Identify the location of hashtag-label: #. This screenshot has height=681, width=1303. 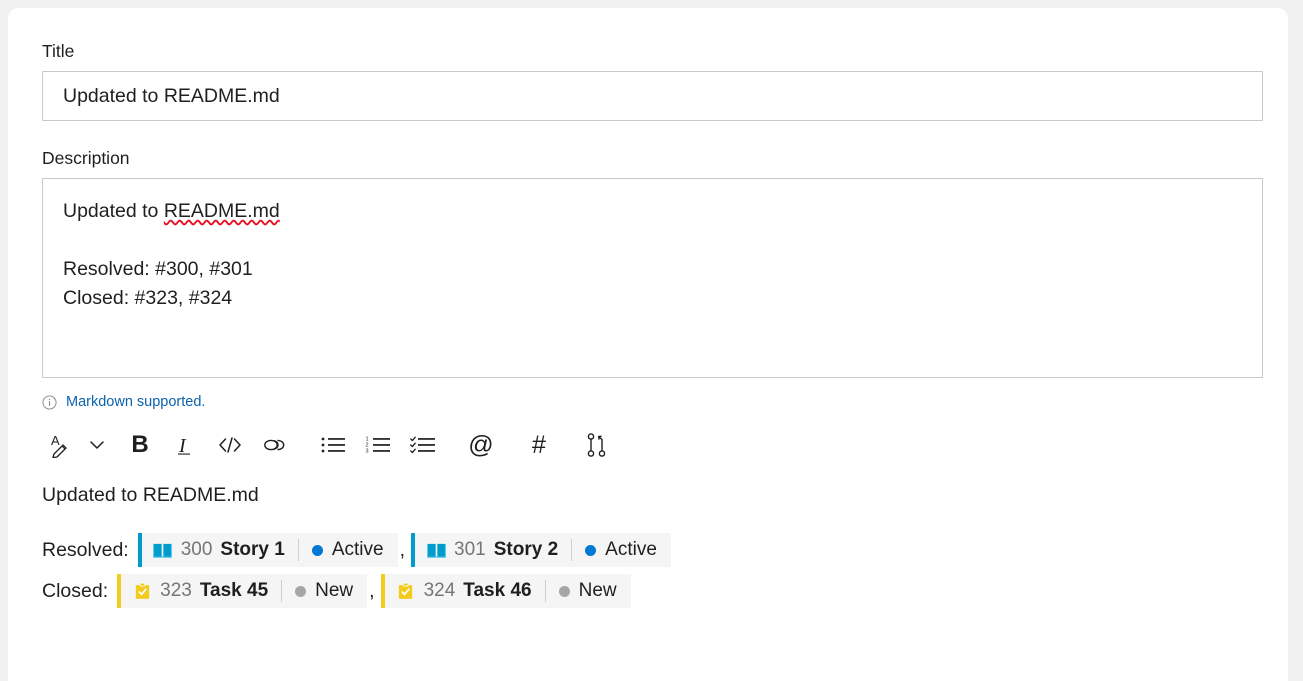
(539, 444).